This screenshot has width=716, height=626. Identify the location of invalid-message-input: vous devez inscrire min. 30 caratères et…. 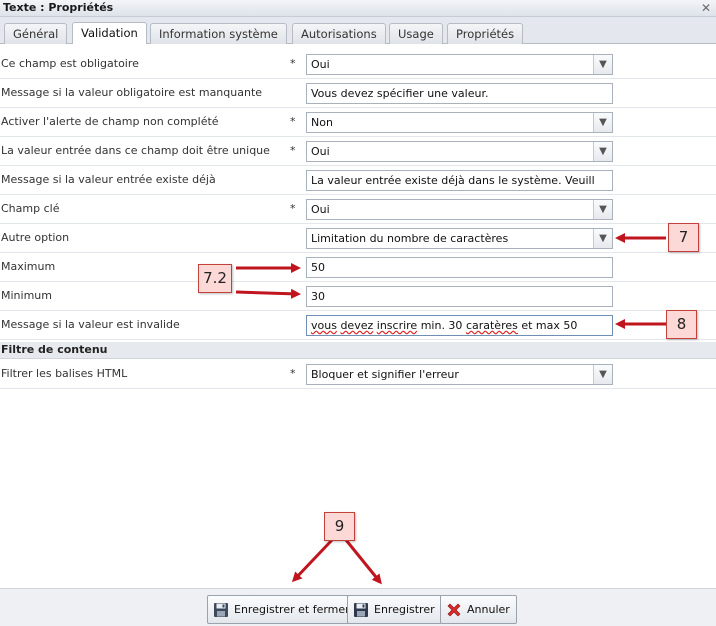
(459, 325).